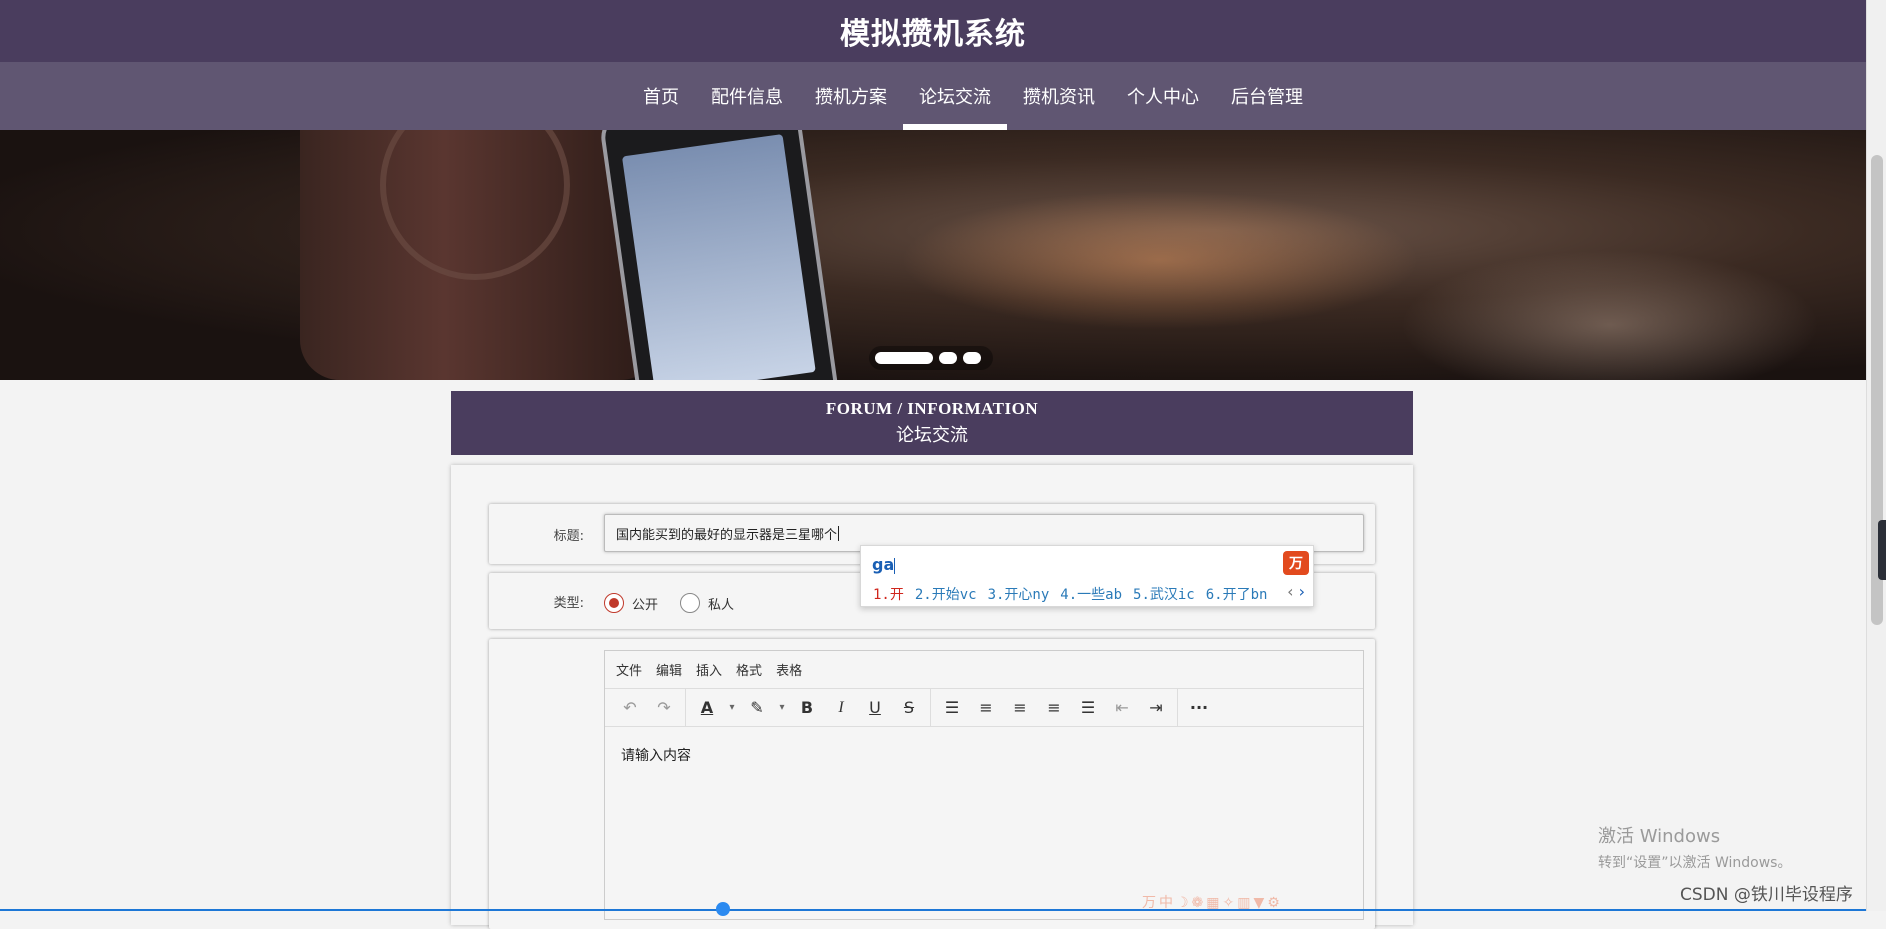  I want to click on nav-item-forum: 论坛交流, so click(955, 96).